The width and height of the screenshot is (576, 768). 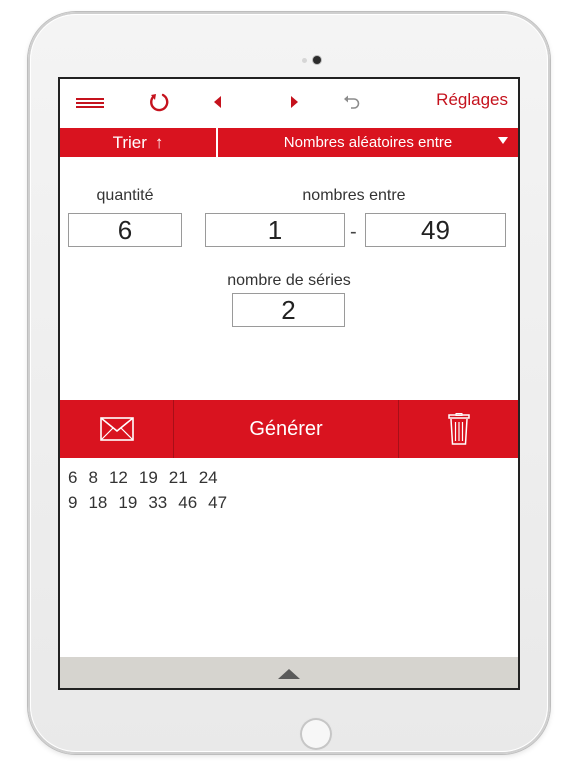 I want to click on result-number: 21, so click(x=178, y=477).